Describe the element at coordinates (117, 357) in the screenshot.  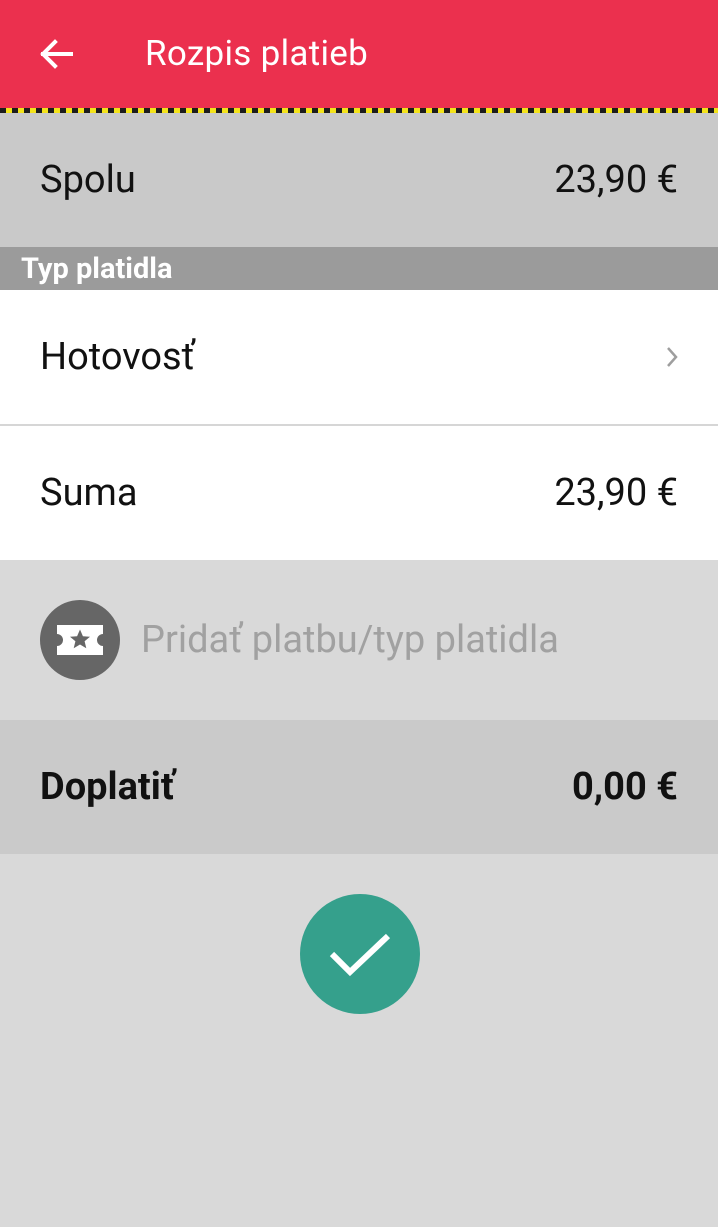
I see `payment-method-label: Hotovosť` at that location.